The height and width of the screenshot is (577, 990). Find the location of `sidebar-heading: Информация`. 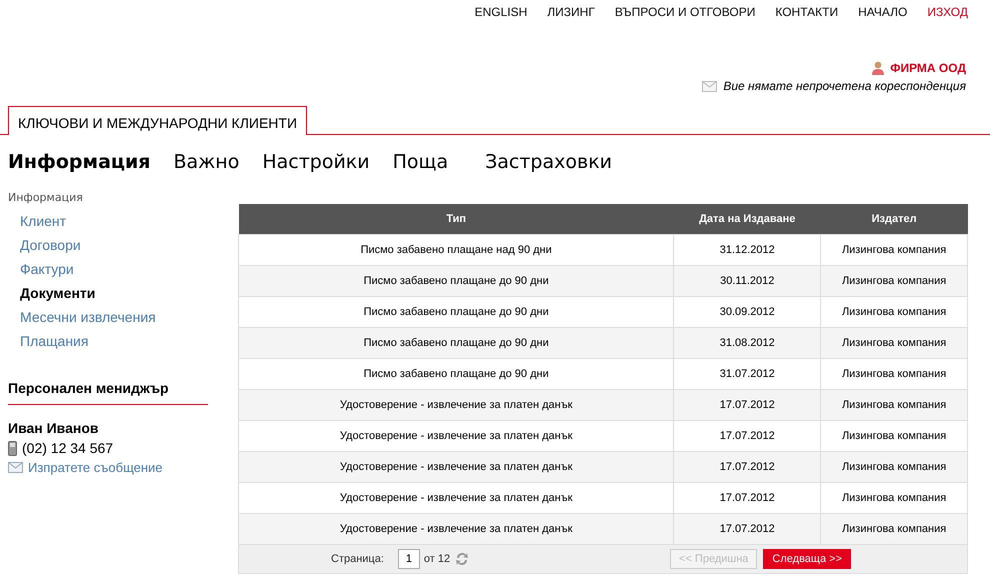

sidebar-heading: Информация is located at coordinates (46, 197).